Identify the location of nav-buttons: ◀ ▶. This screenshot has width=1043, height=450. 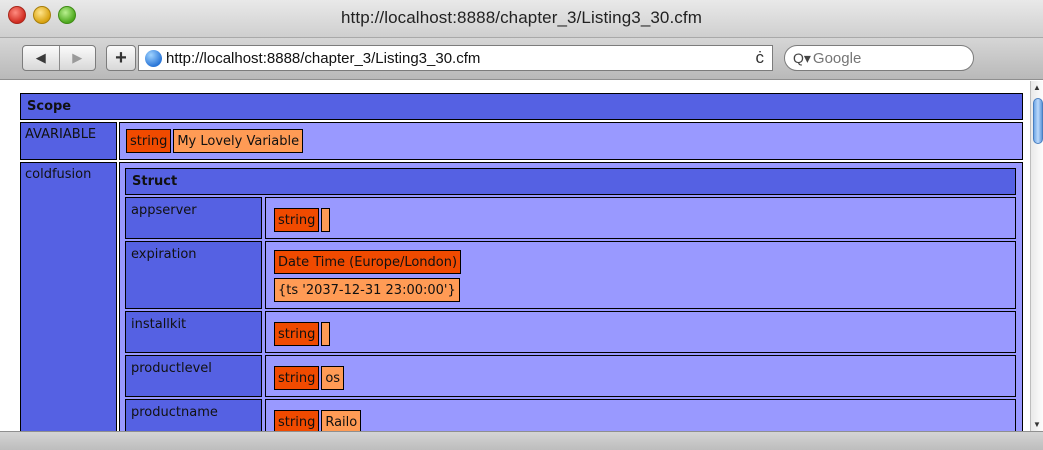
(59, 58).